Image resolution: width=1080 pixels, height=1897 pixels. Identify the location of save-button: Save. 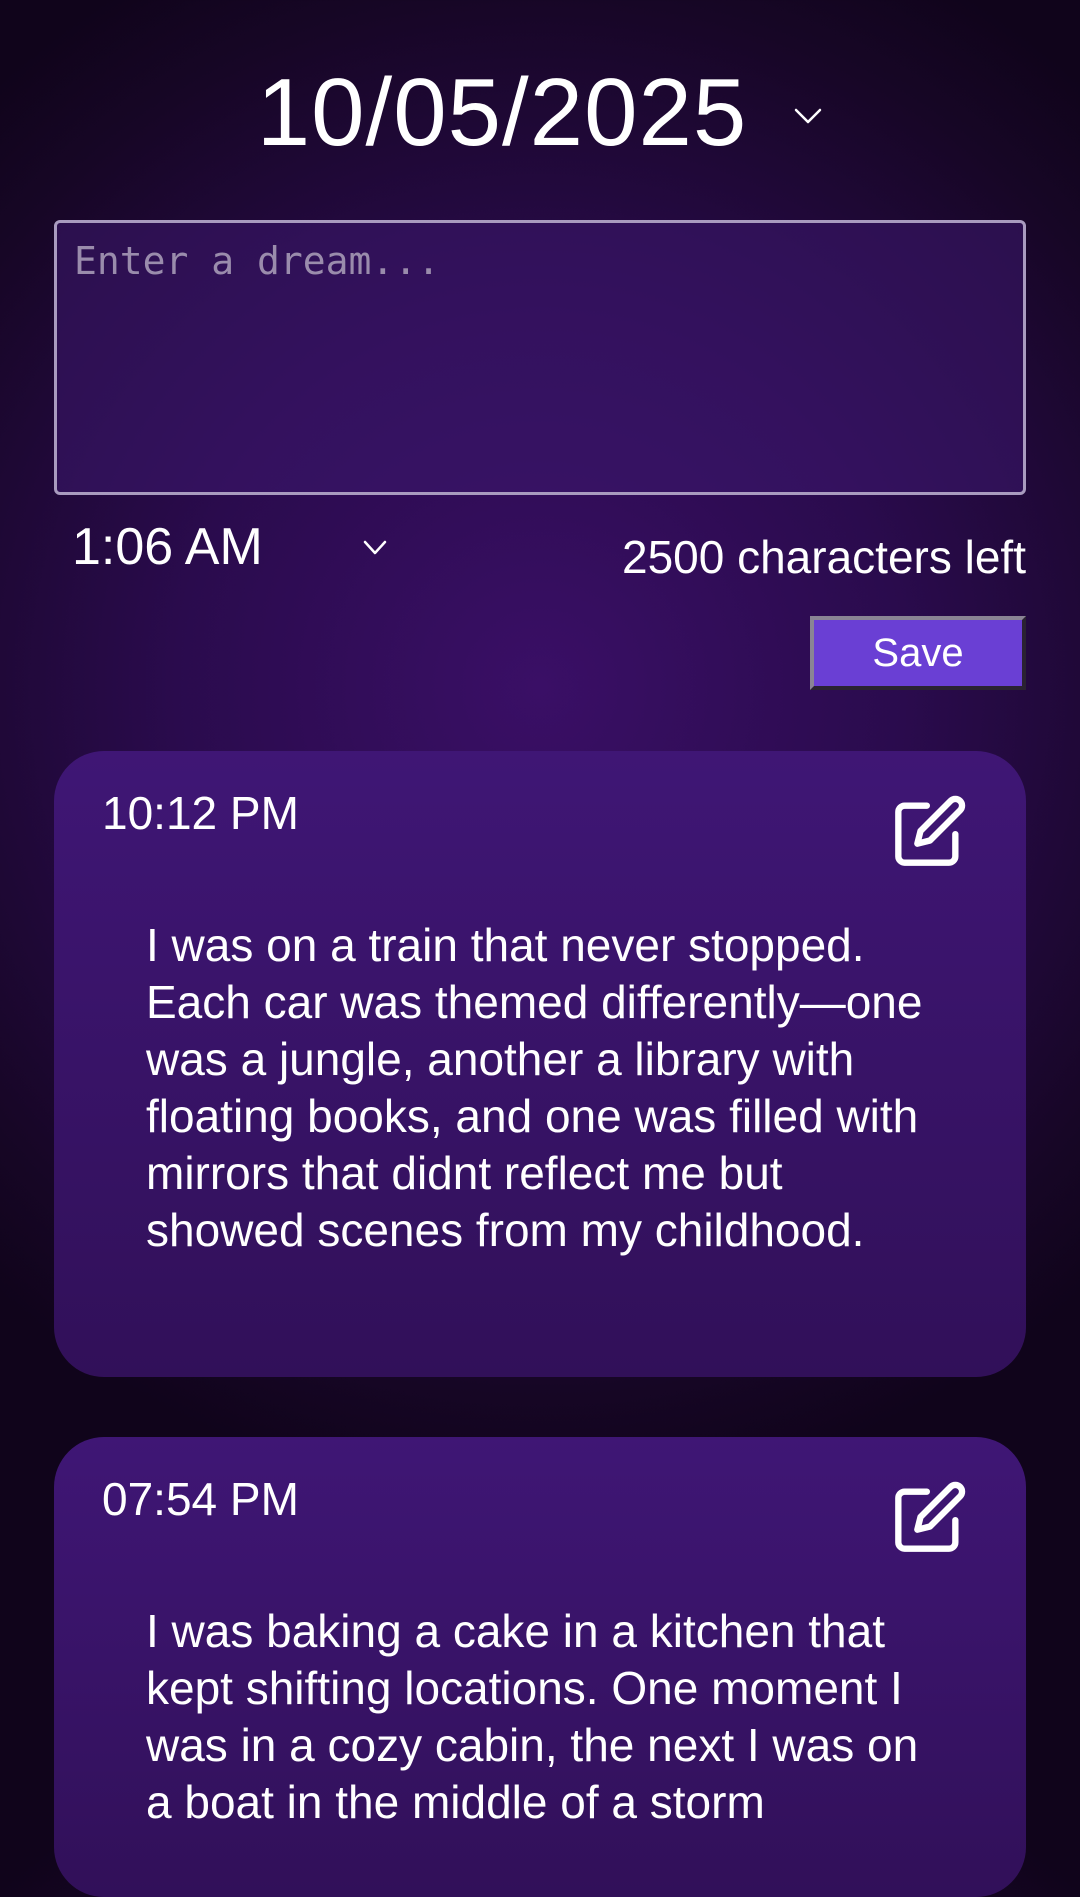
(918, 653).